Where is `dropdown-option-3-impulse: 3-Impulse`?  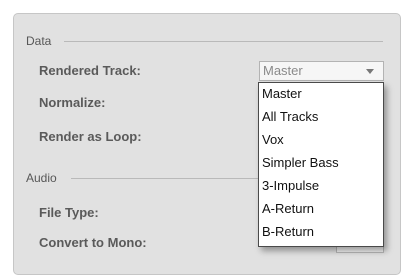
dropdown-option-3-impulse: 3-Impulse is located at coordinates (290, 186).